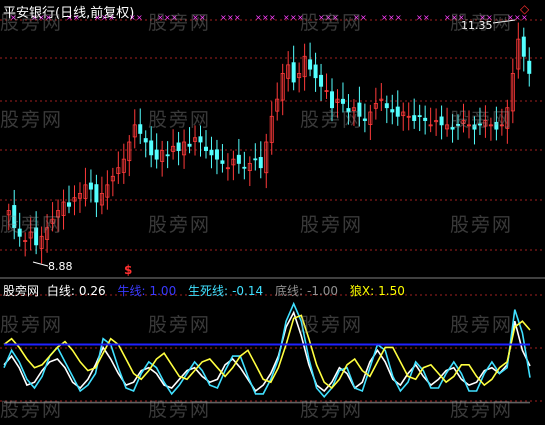 Image resolution: width=545 pixels, height=425 pixels. What do you see at coordinates (226, 291) in the screenshot?
I see `legend-life-line: 生死线: -0.14` at bounding box center [226, 291].